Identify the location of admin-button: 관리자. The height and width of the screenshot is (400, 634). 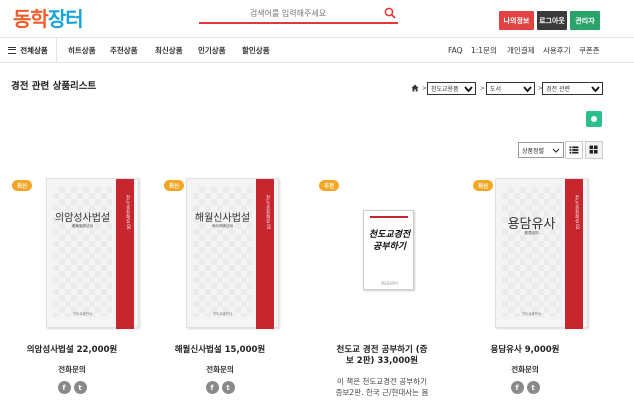
(585, 20).